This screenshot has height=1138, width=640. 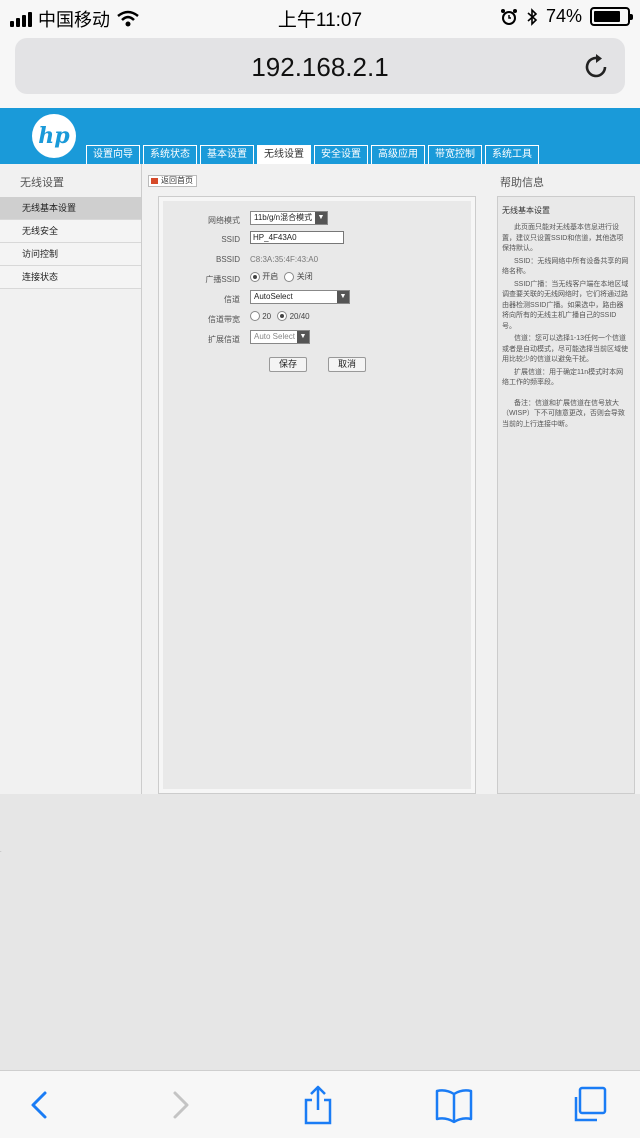 I want to click on browser-toolbar, so click(x=320, y=1104).